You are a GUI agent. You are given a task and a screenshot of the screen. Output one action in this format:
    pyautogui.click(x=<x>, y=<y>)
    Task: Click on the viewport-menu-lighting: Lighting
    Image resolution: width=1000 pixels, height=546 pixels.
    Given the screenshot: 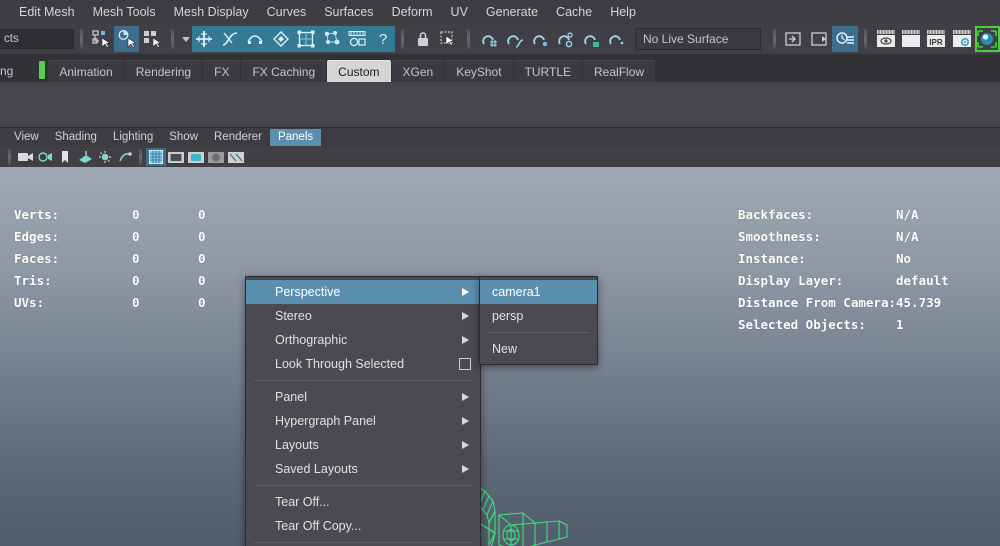 What is the action you would take?
    pyautogui.click(x=133, y=137)
    